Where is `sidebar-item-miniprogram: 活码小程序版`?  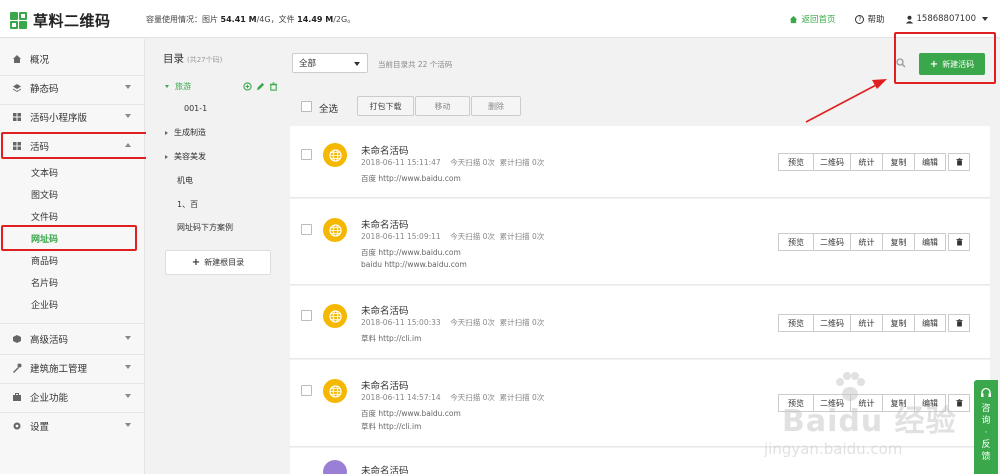 sidebar-item-miniprogram: 活码小程序版 is located at coordinates (72, 117).